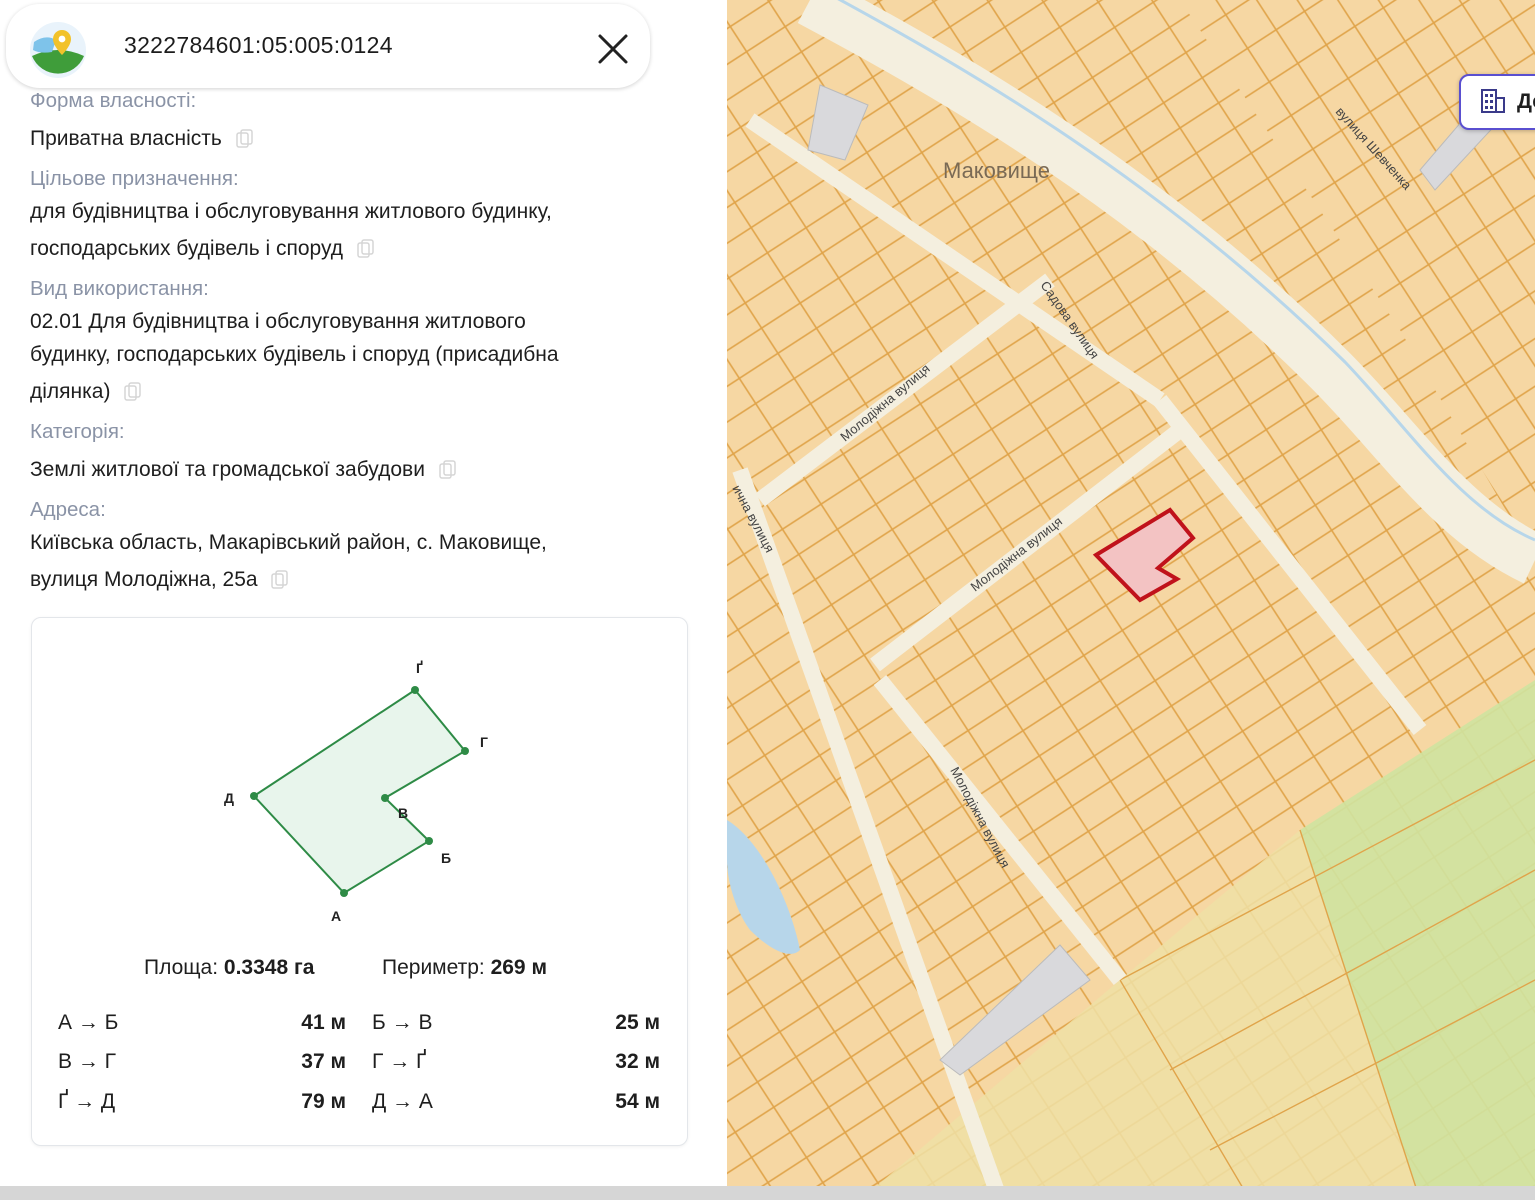 This screenshot has width=1535, height=1200. What do you see at coordinates (181, 967) in the screenshot?
I see `area-label: Площа:` at bounding box center [181, 967].